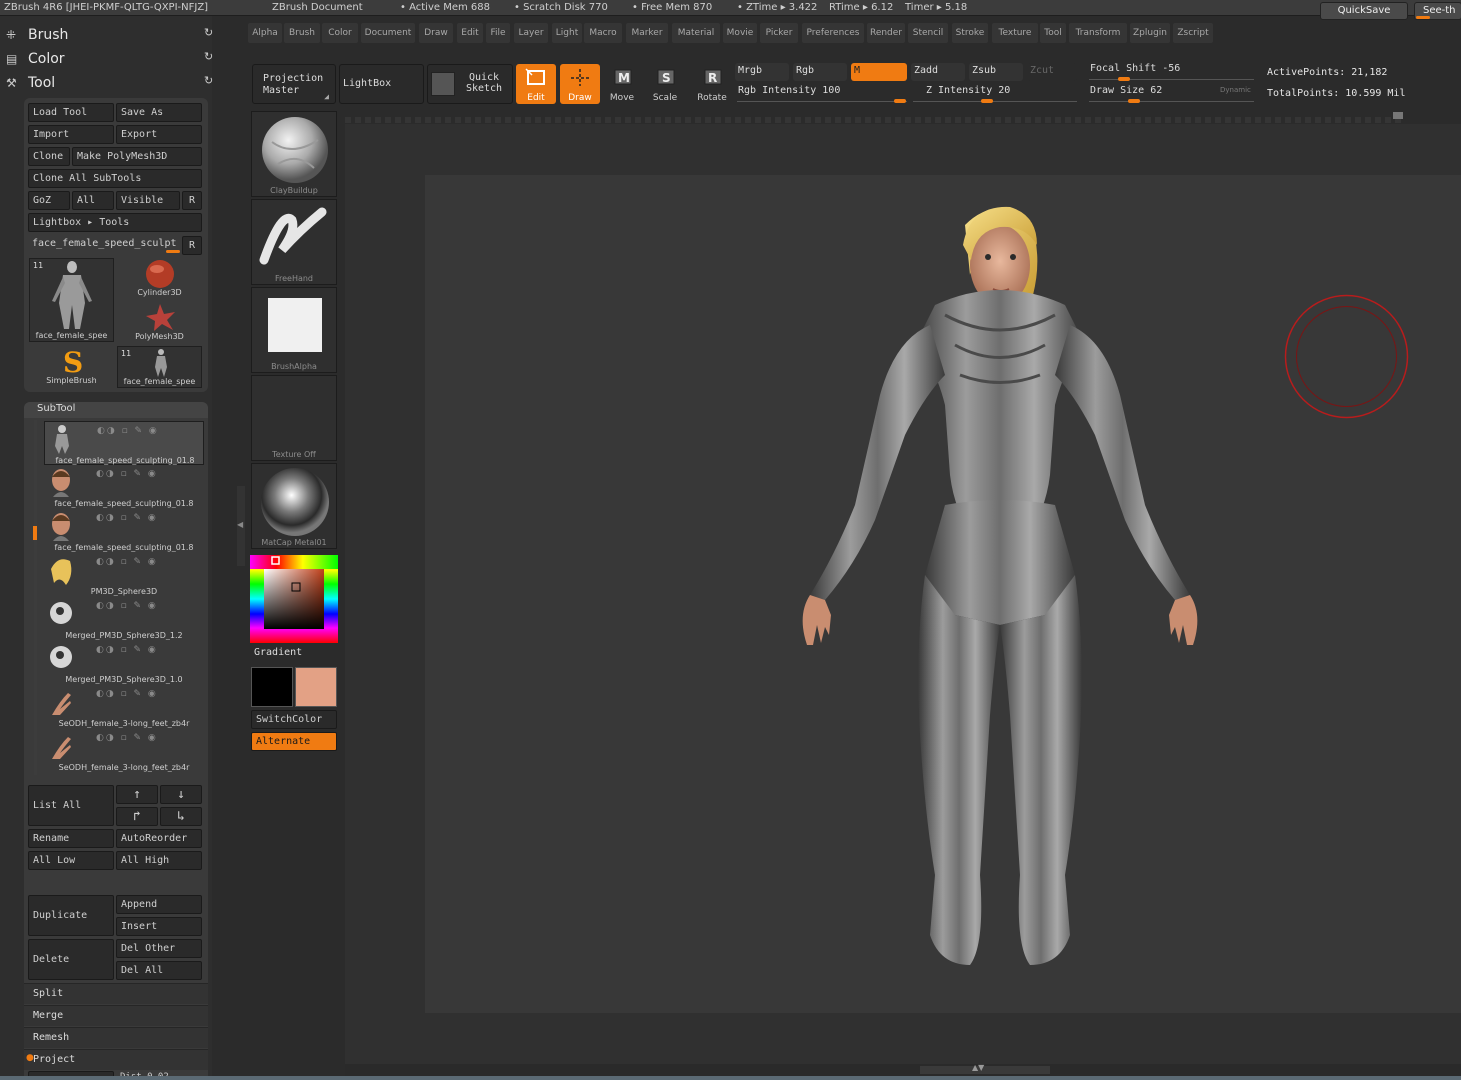 The image size is (1461, 1080). Describe the element at coordinates (159, 112) in the screenshot. I see `save-as-button: Save As` at that location.